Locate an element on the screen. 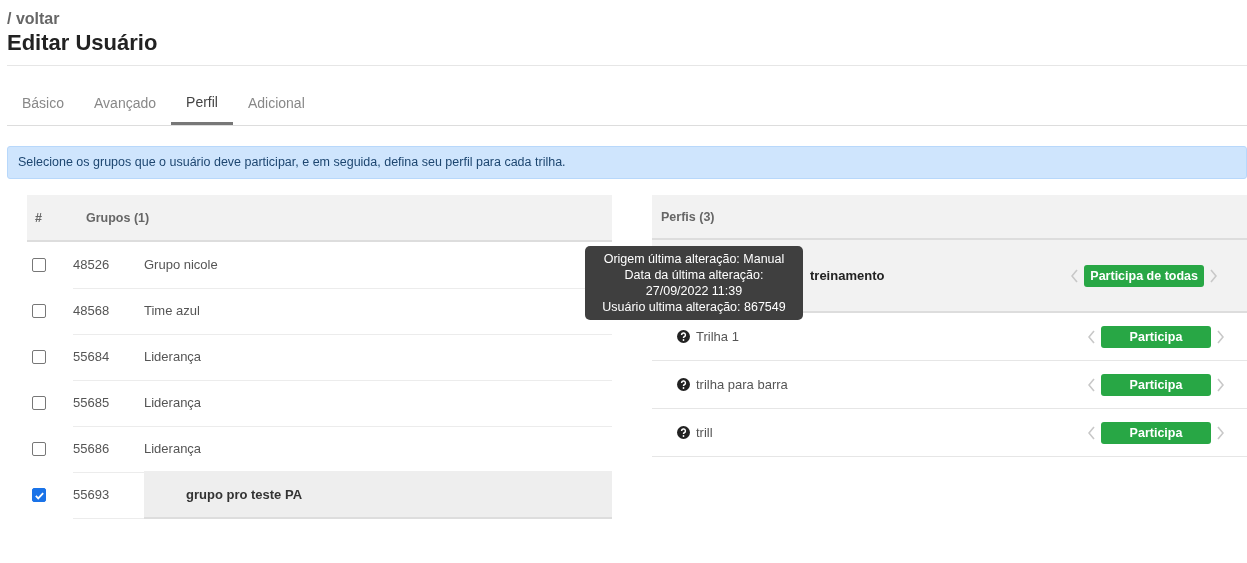  table-cell: grupo pro teste PA is located at coordinates (378, 495).